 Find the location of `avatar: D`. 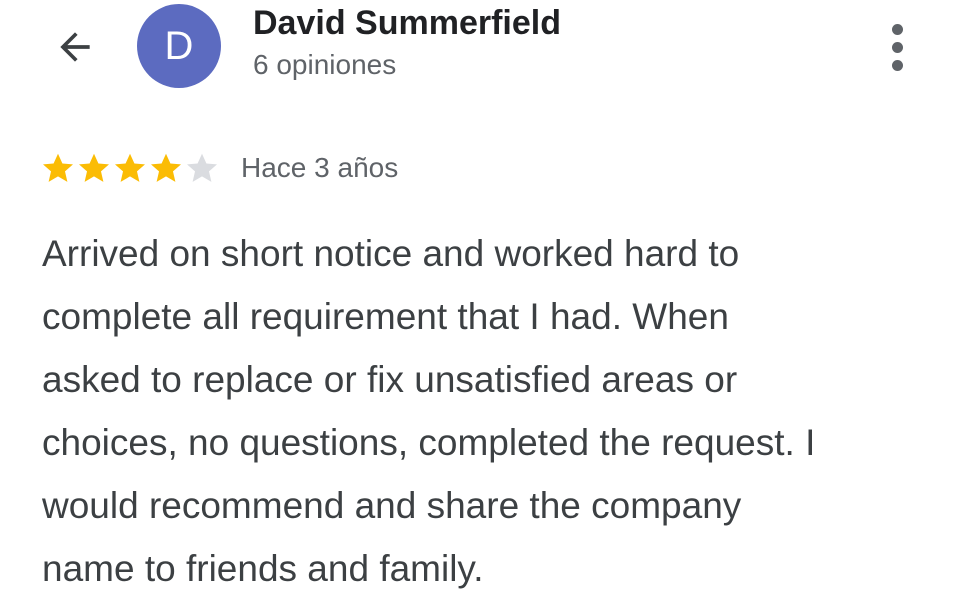

avatar: D is located at coordinates (179, 46).